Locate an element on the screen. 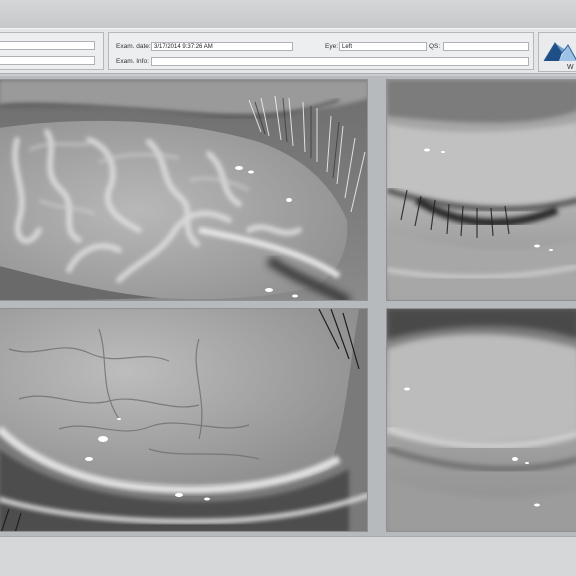  patient-info-group is located at coordinates (52, 51).